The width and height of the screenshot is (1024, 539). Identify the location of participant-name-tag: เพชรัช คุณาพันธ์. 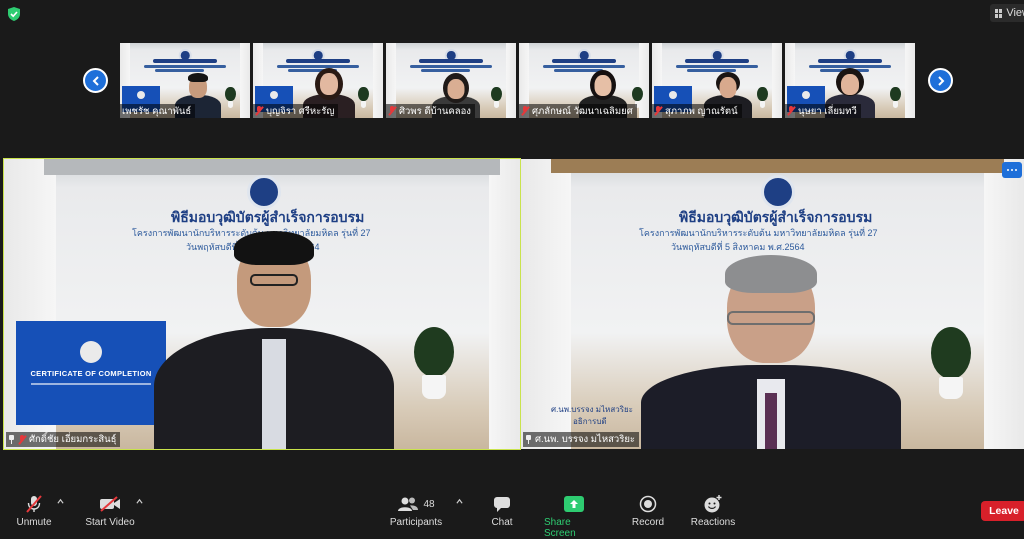
(158, 111).